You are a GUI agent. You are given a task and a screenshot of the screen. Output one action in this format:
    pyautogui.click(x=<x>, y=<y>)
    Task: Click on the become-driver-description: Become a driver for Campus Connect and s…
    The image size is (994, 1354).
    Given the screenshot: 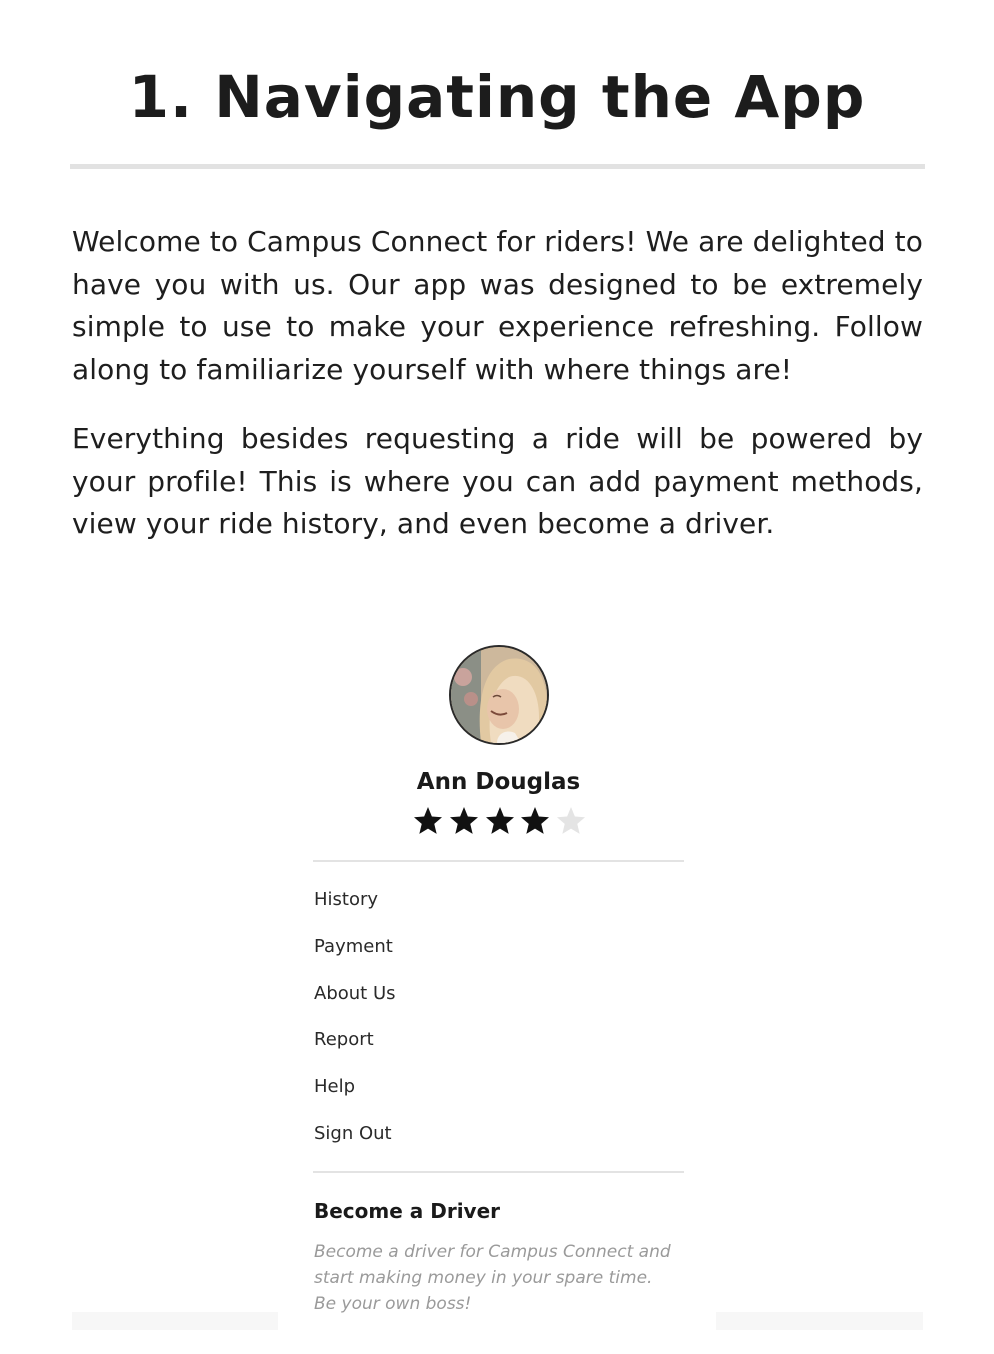 What is the action you would take?
    pyautogui.click(x=492, y=1278)
    